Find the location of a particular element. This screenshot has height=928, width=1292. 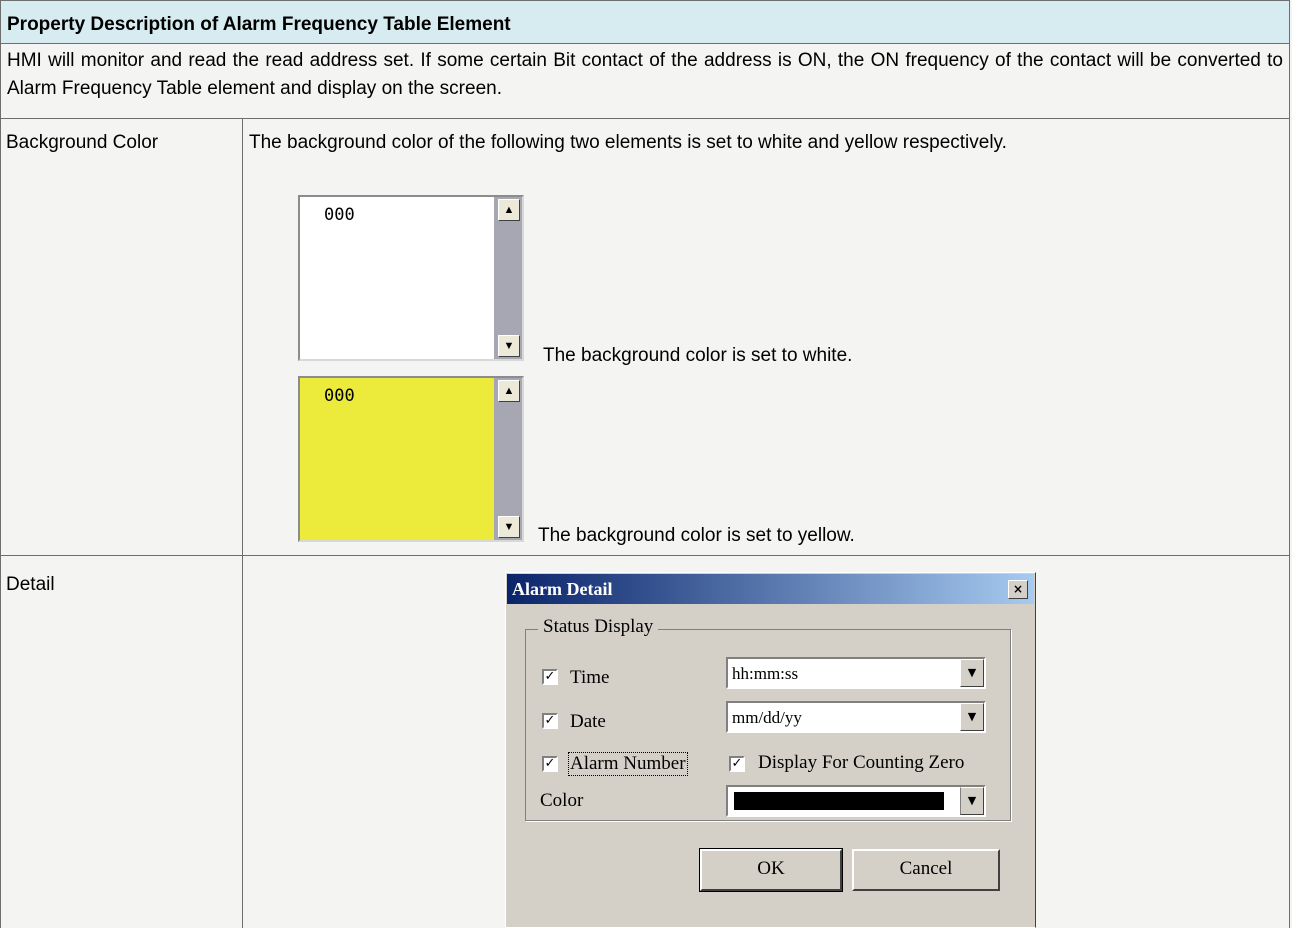

time-label: Time is located at coordinates (590, 677).